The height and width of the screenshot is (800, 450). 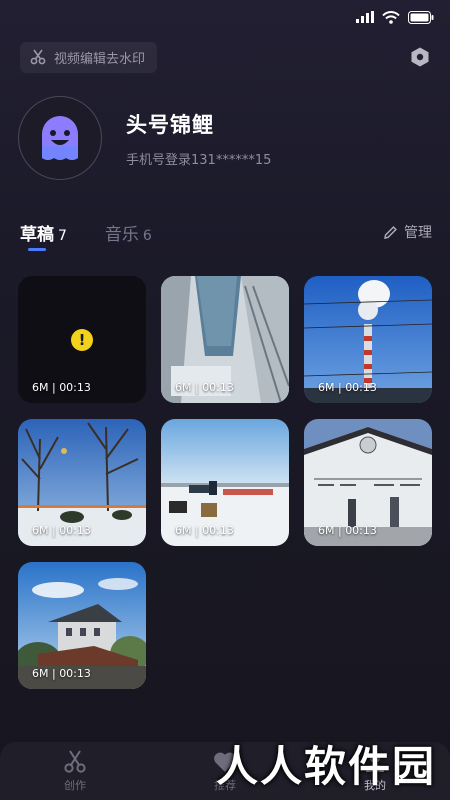 I want to click on login-phone: 手机号登录131******15, so click(x=199, y=160).